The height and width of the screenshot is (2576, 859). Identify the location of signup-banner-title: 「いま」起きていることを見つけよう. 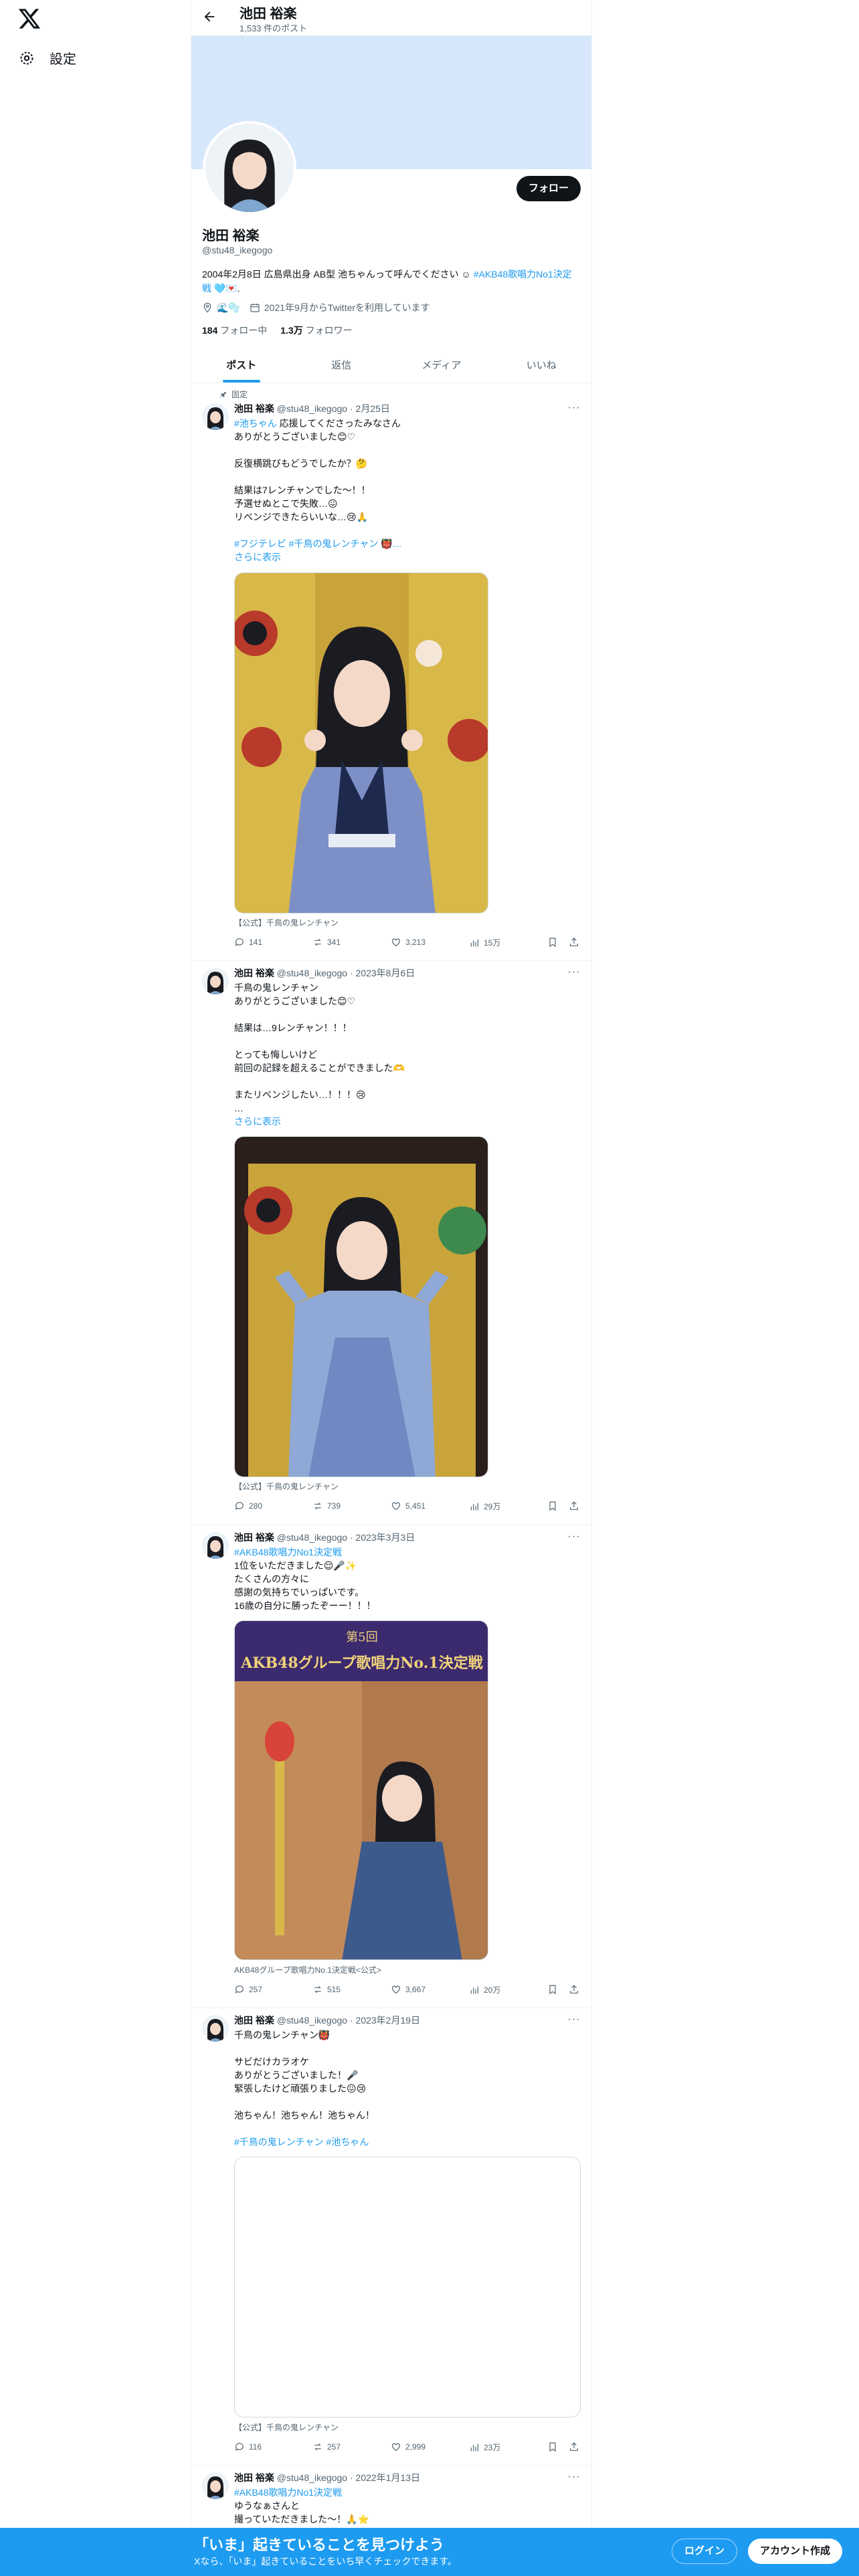
(319, 2545).